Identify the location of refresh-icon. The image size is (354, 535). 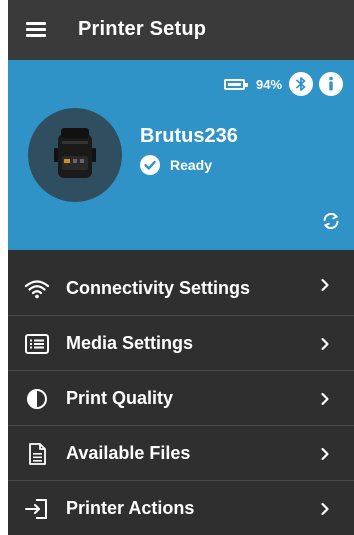
(331, 221).